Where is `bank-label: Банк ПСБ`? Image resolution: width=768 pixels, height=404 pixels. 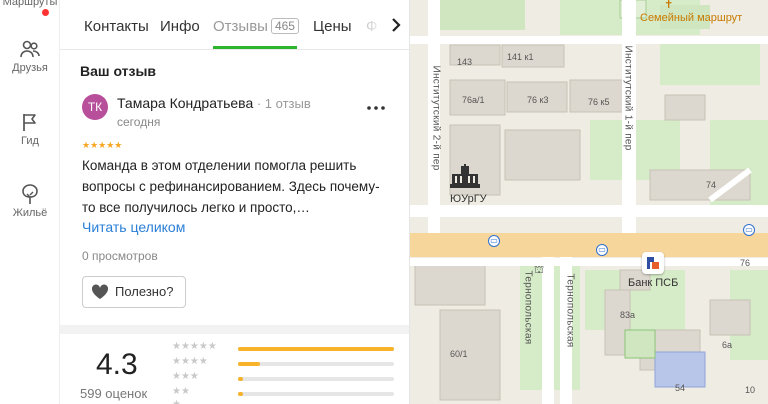 bank-label: Банк ПСБ is located at coordinates (653, 283).